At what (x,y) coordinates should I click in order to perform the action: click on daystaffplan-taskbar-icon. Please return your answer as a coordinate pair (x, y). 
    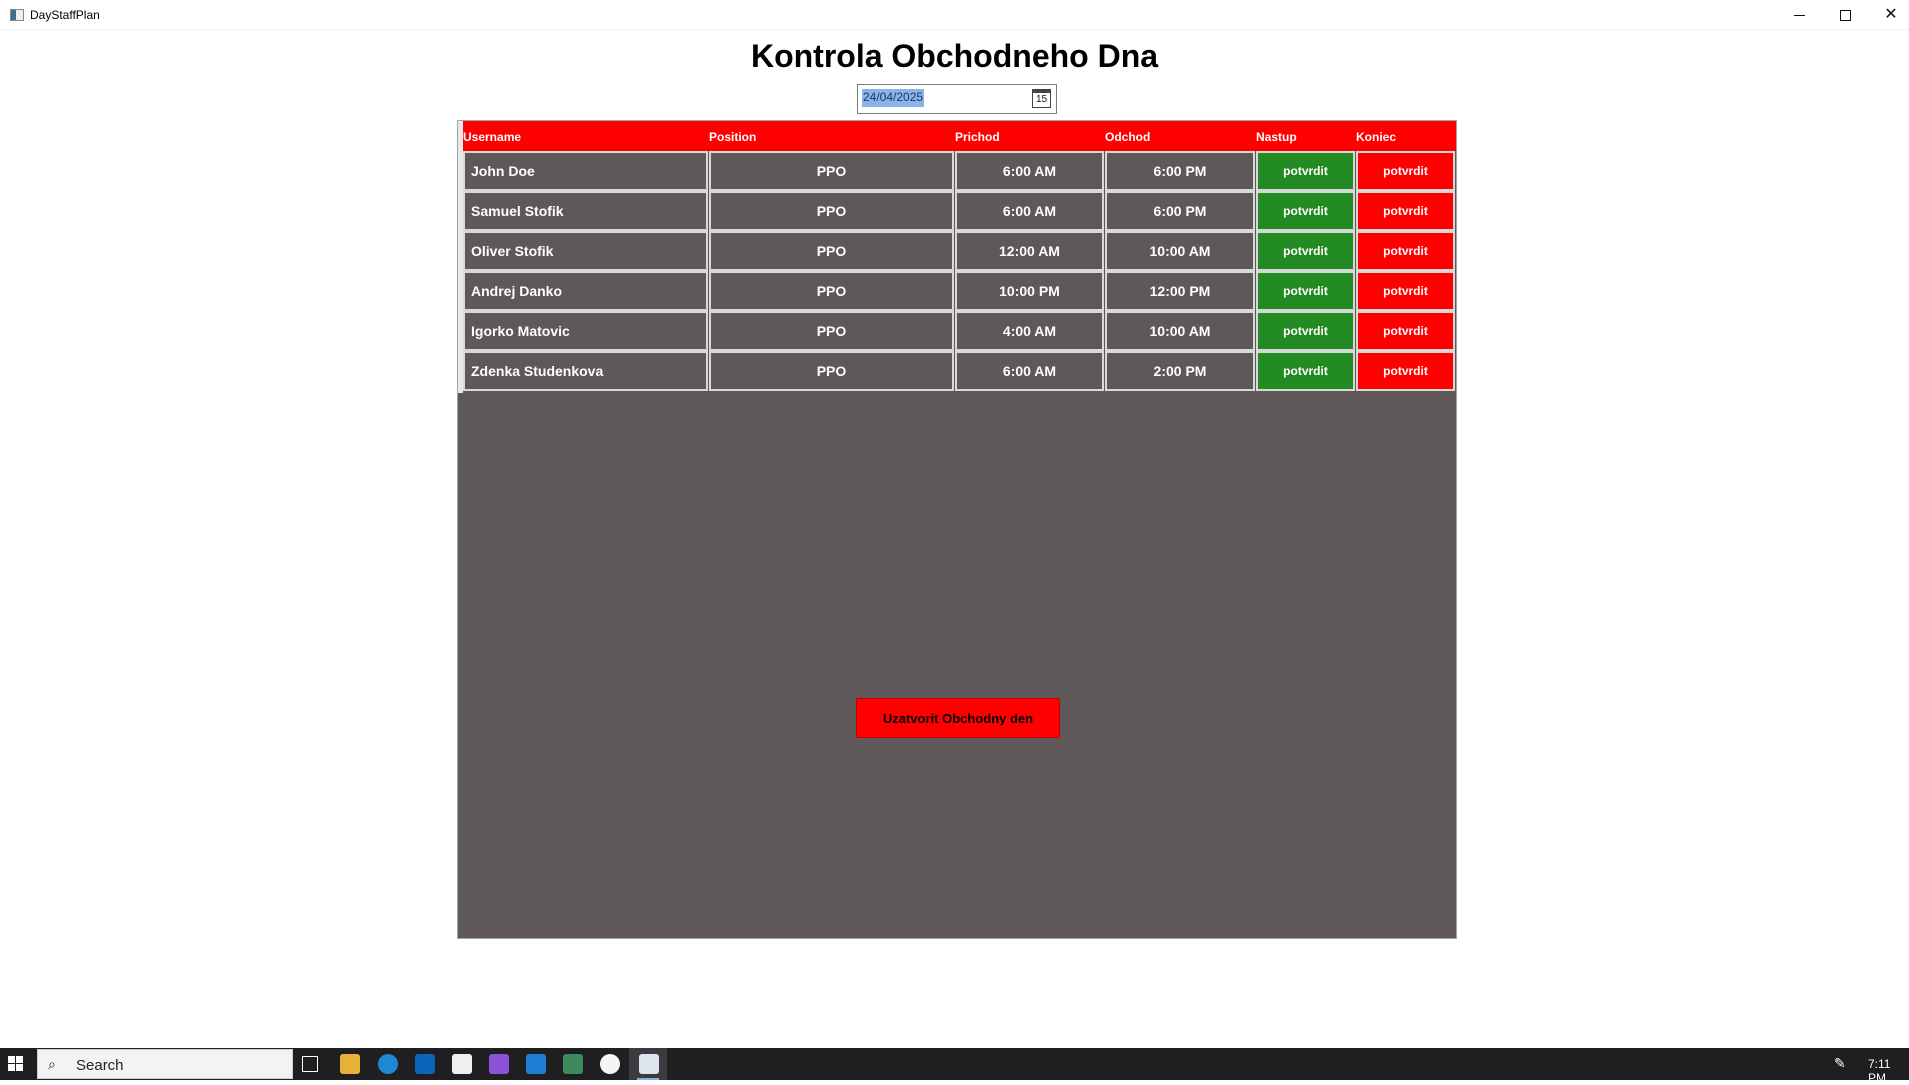
    Looking at the image, I should click on (649, 1064).